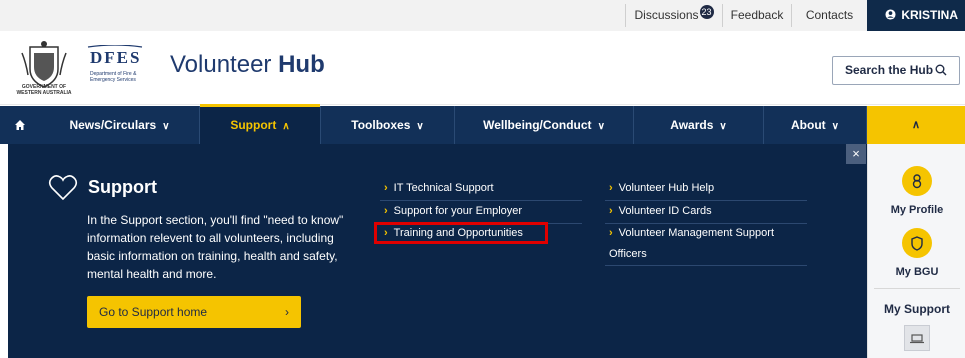 Image resolution: width=965 pixels, height=358 pixels. I want to click on user-circle-icon, so click(890, 14).